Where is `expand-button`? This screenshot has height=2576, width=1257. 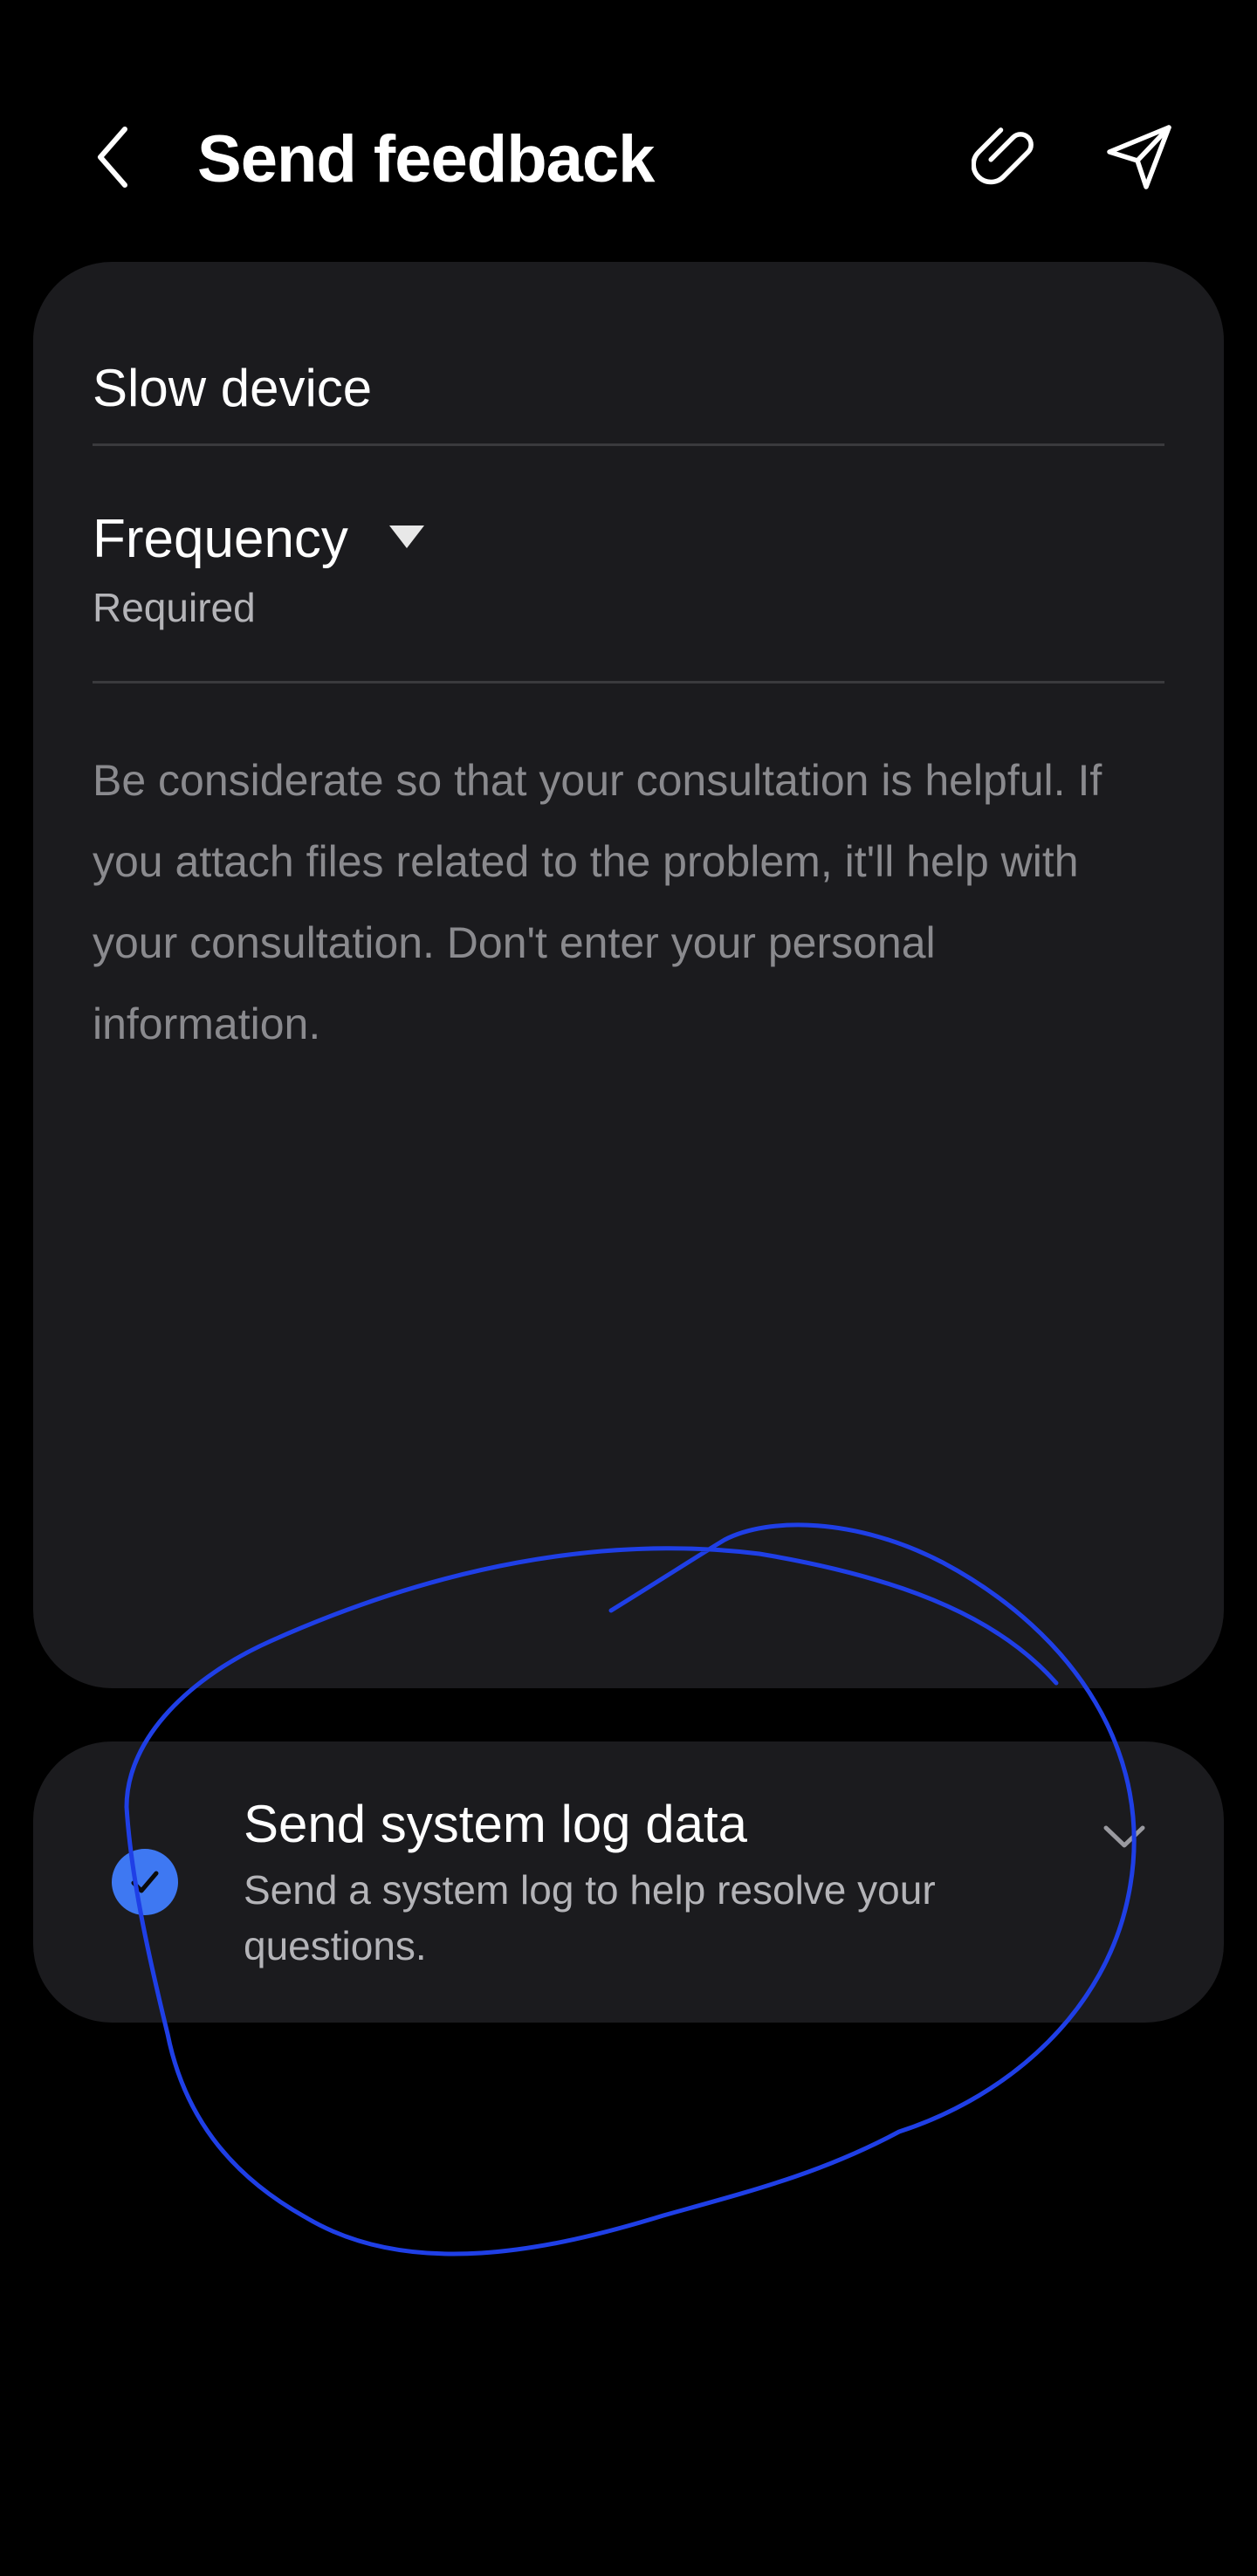
expand-button is located at coordinates (1124, 1837).